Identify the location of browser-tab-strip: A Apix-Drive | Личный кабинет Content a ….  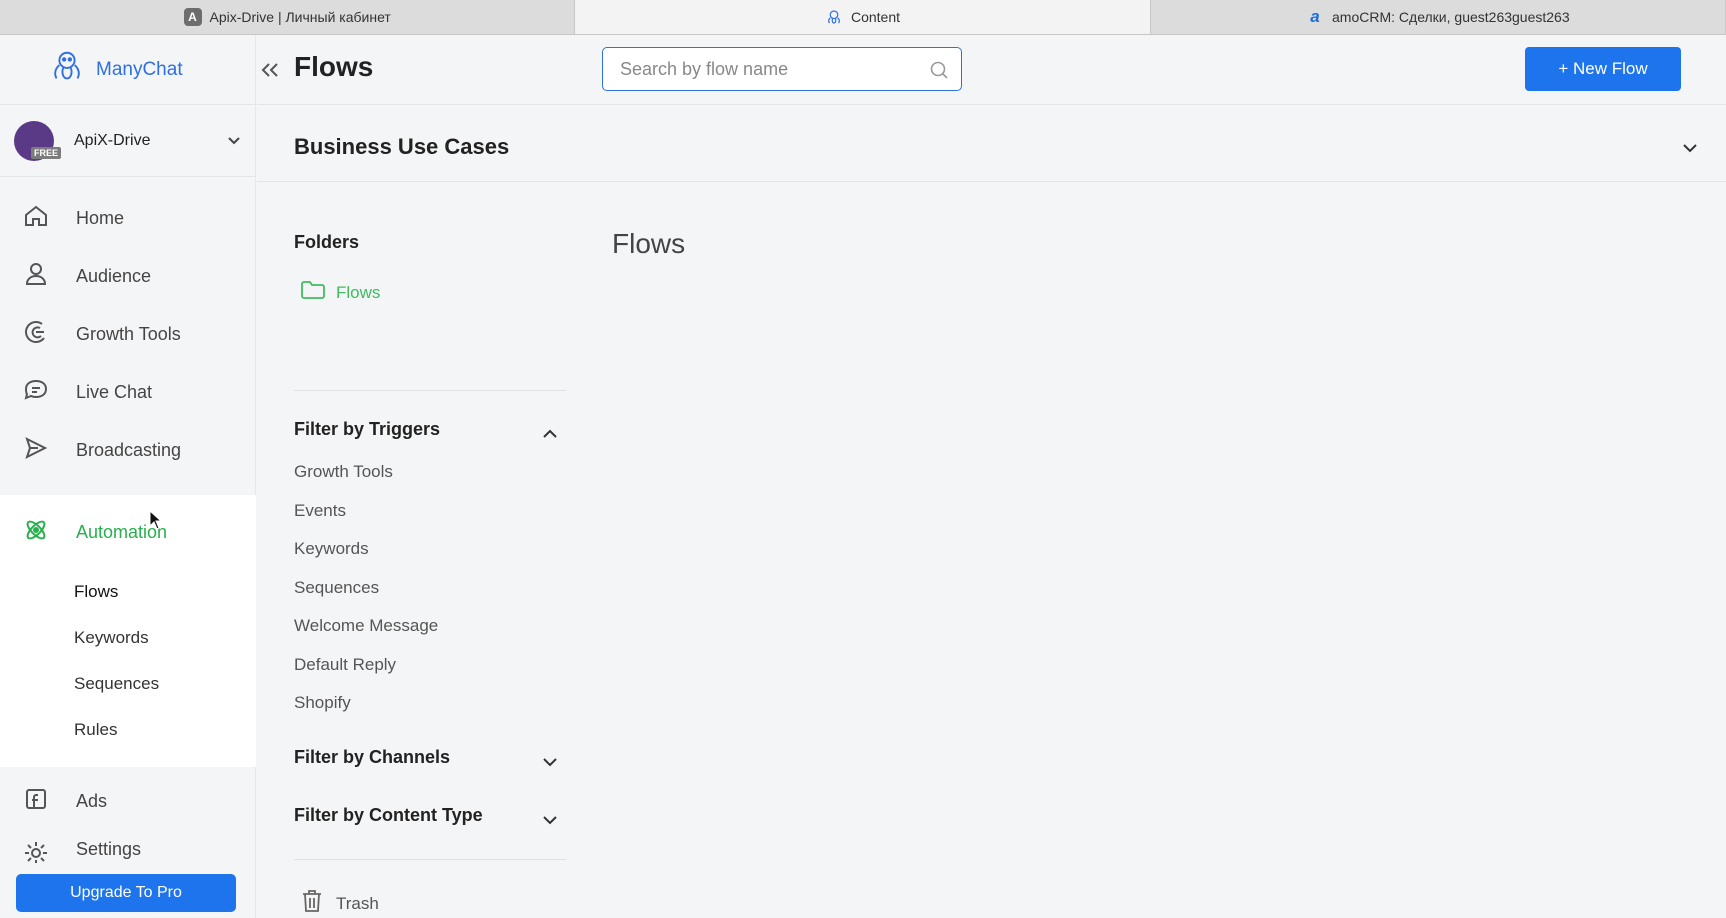
(863, 17).